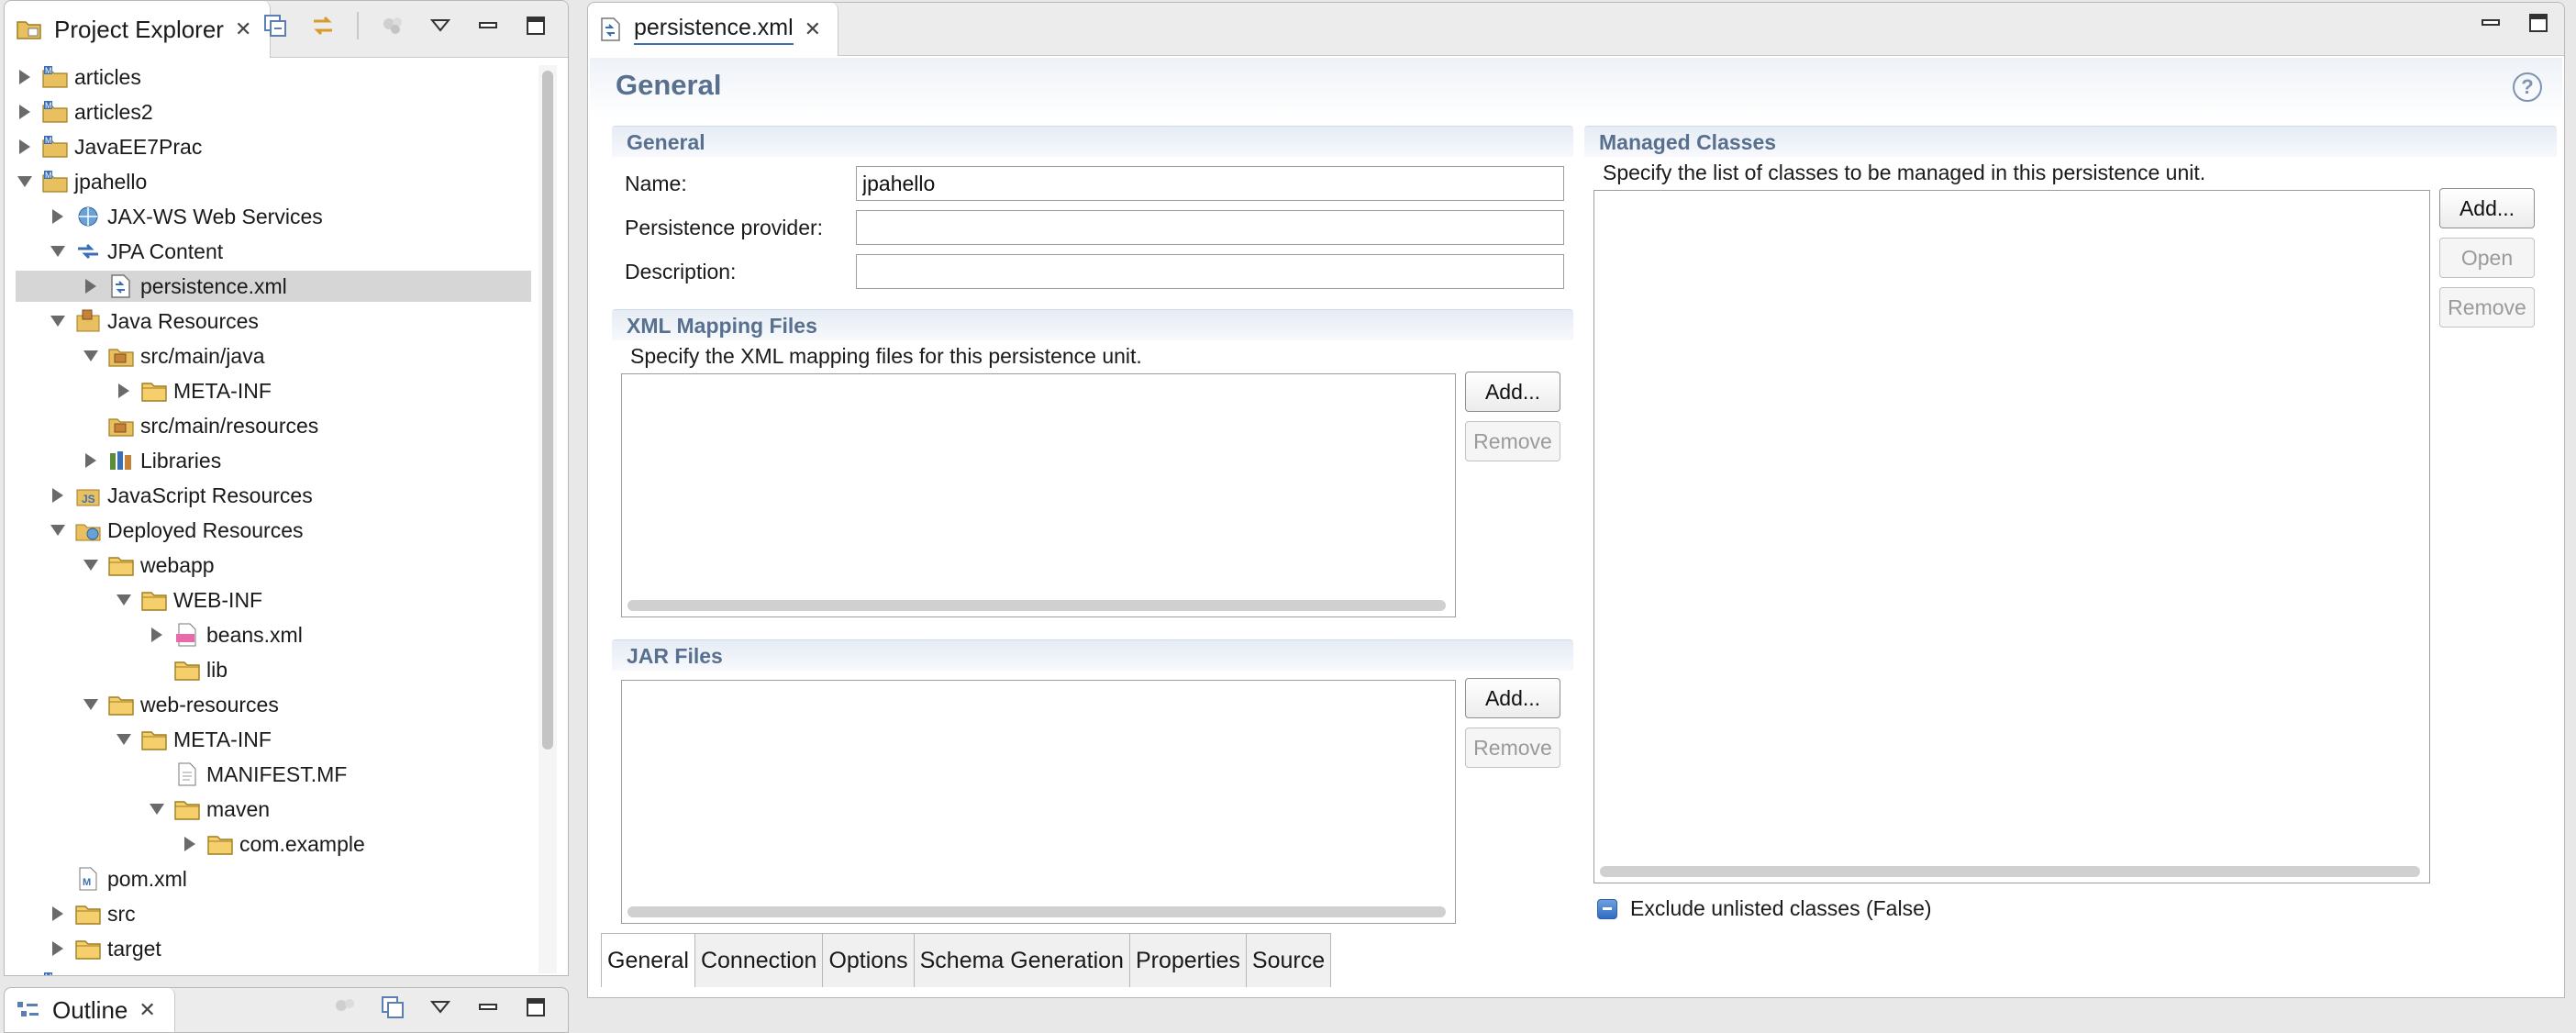  Describe the element at coordinates (273, 879) in the screenshot. I see `tree-item: Mpom.xml` at that location.